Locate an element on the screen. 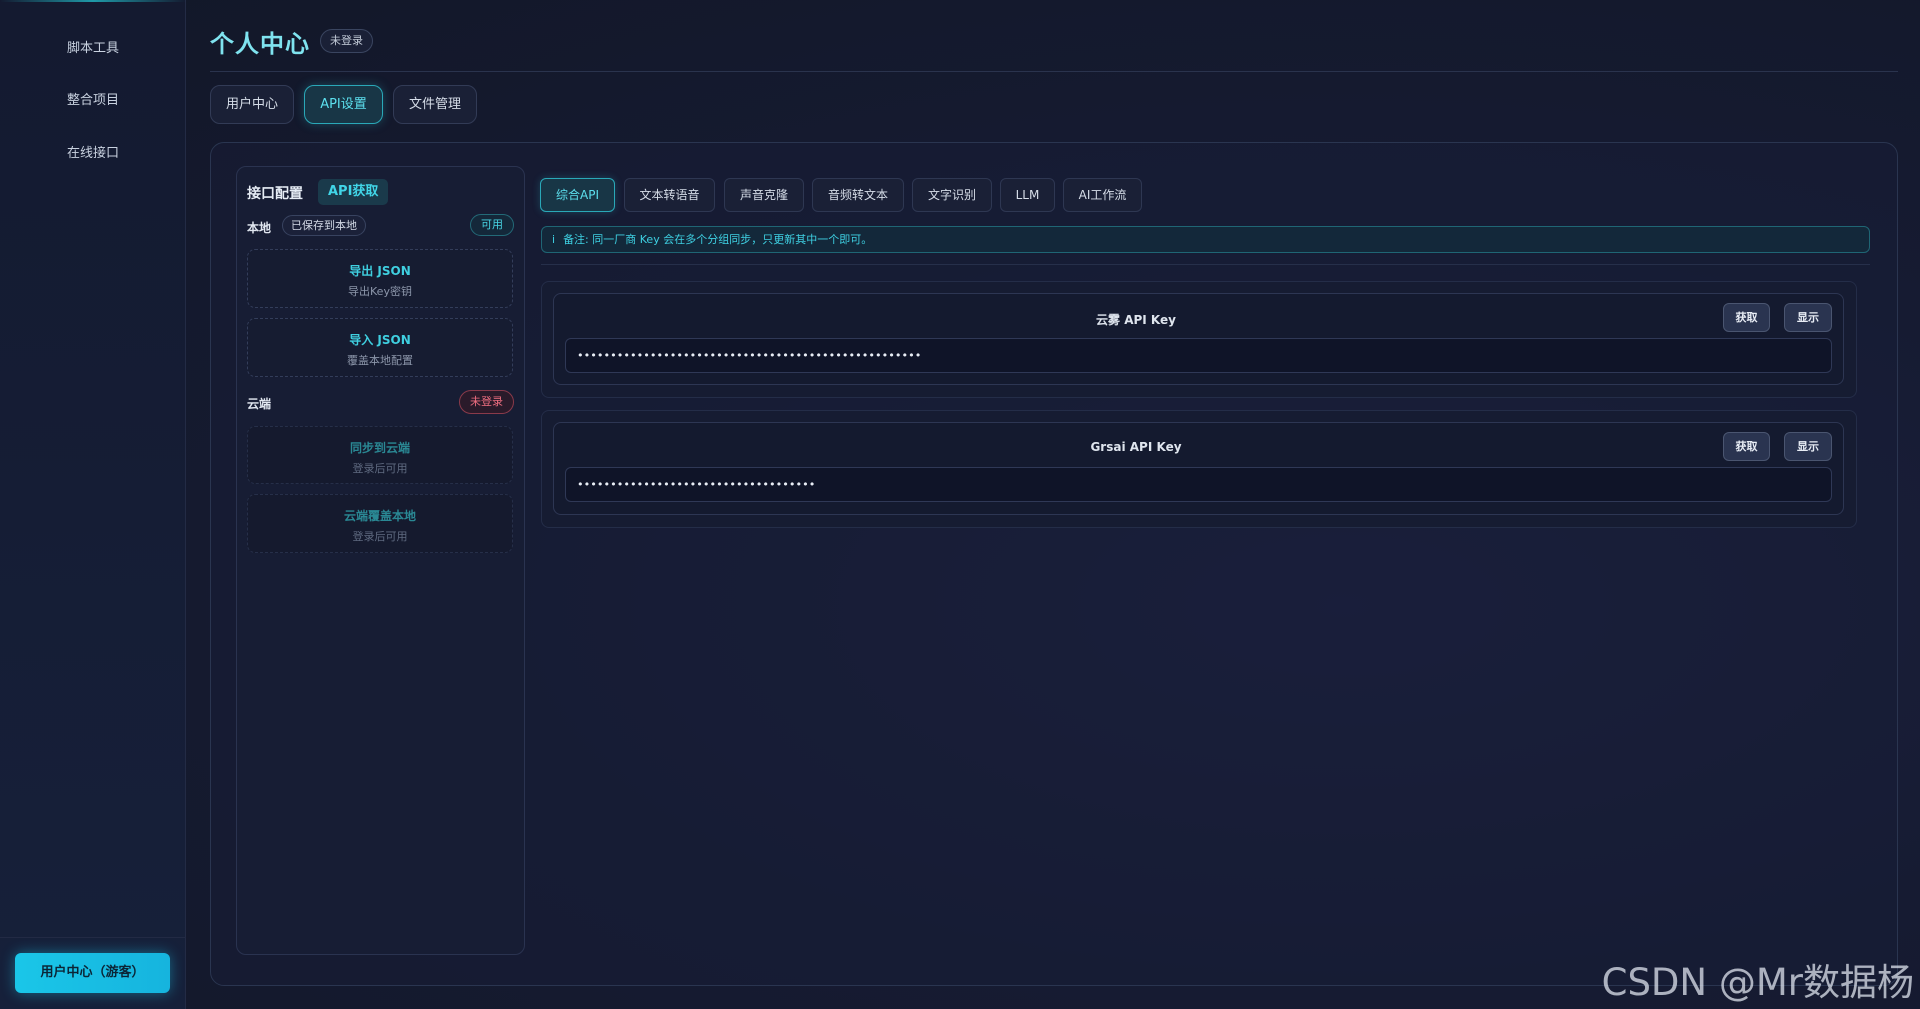 The width and height of the screenshot is (1920, 1009). sidebar-item-script-tools: 脚本工具 is located at coordinates (93, 46).